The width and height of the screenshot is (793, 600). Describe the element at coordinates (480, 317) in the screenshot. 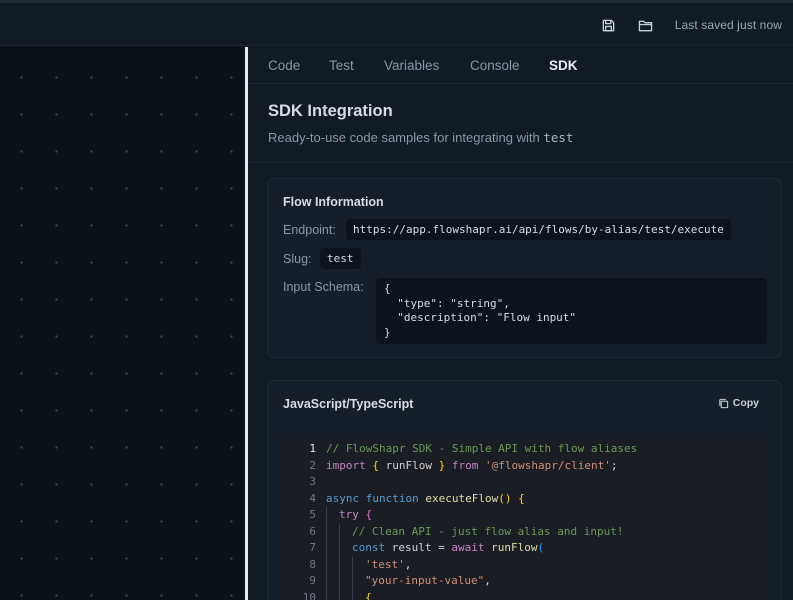

I see `schema-line: "description": "Flow input"` at that location.